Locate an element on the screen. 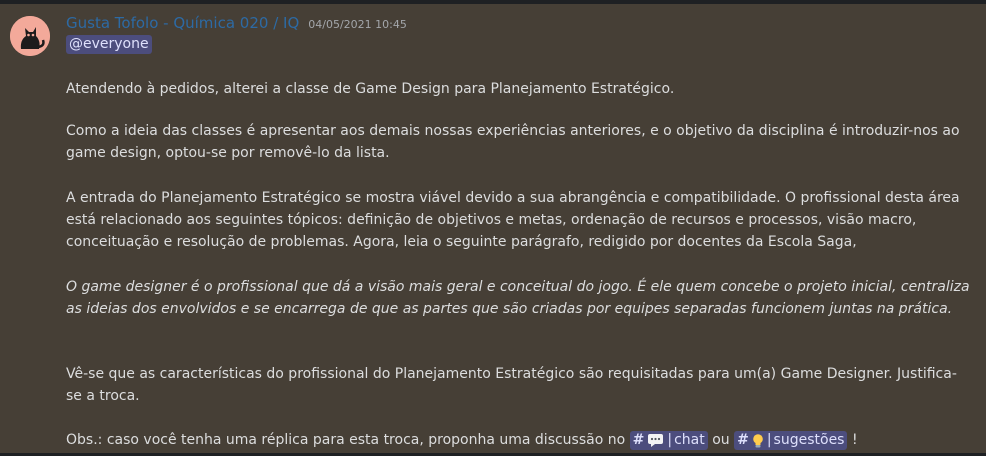 This screenshot has height=456, width=986. channel-mention-sugestoes: # | sugestões is located at coordinates (791, 440).